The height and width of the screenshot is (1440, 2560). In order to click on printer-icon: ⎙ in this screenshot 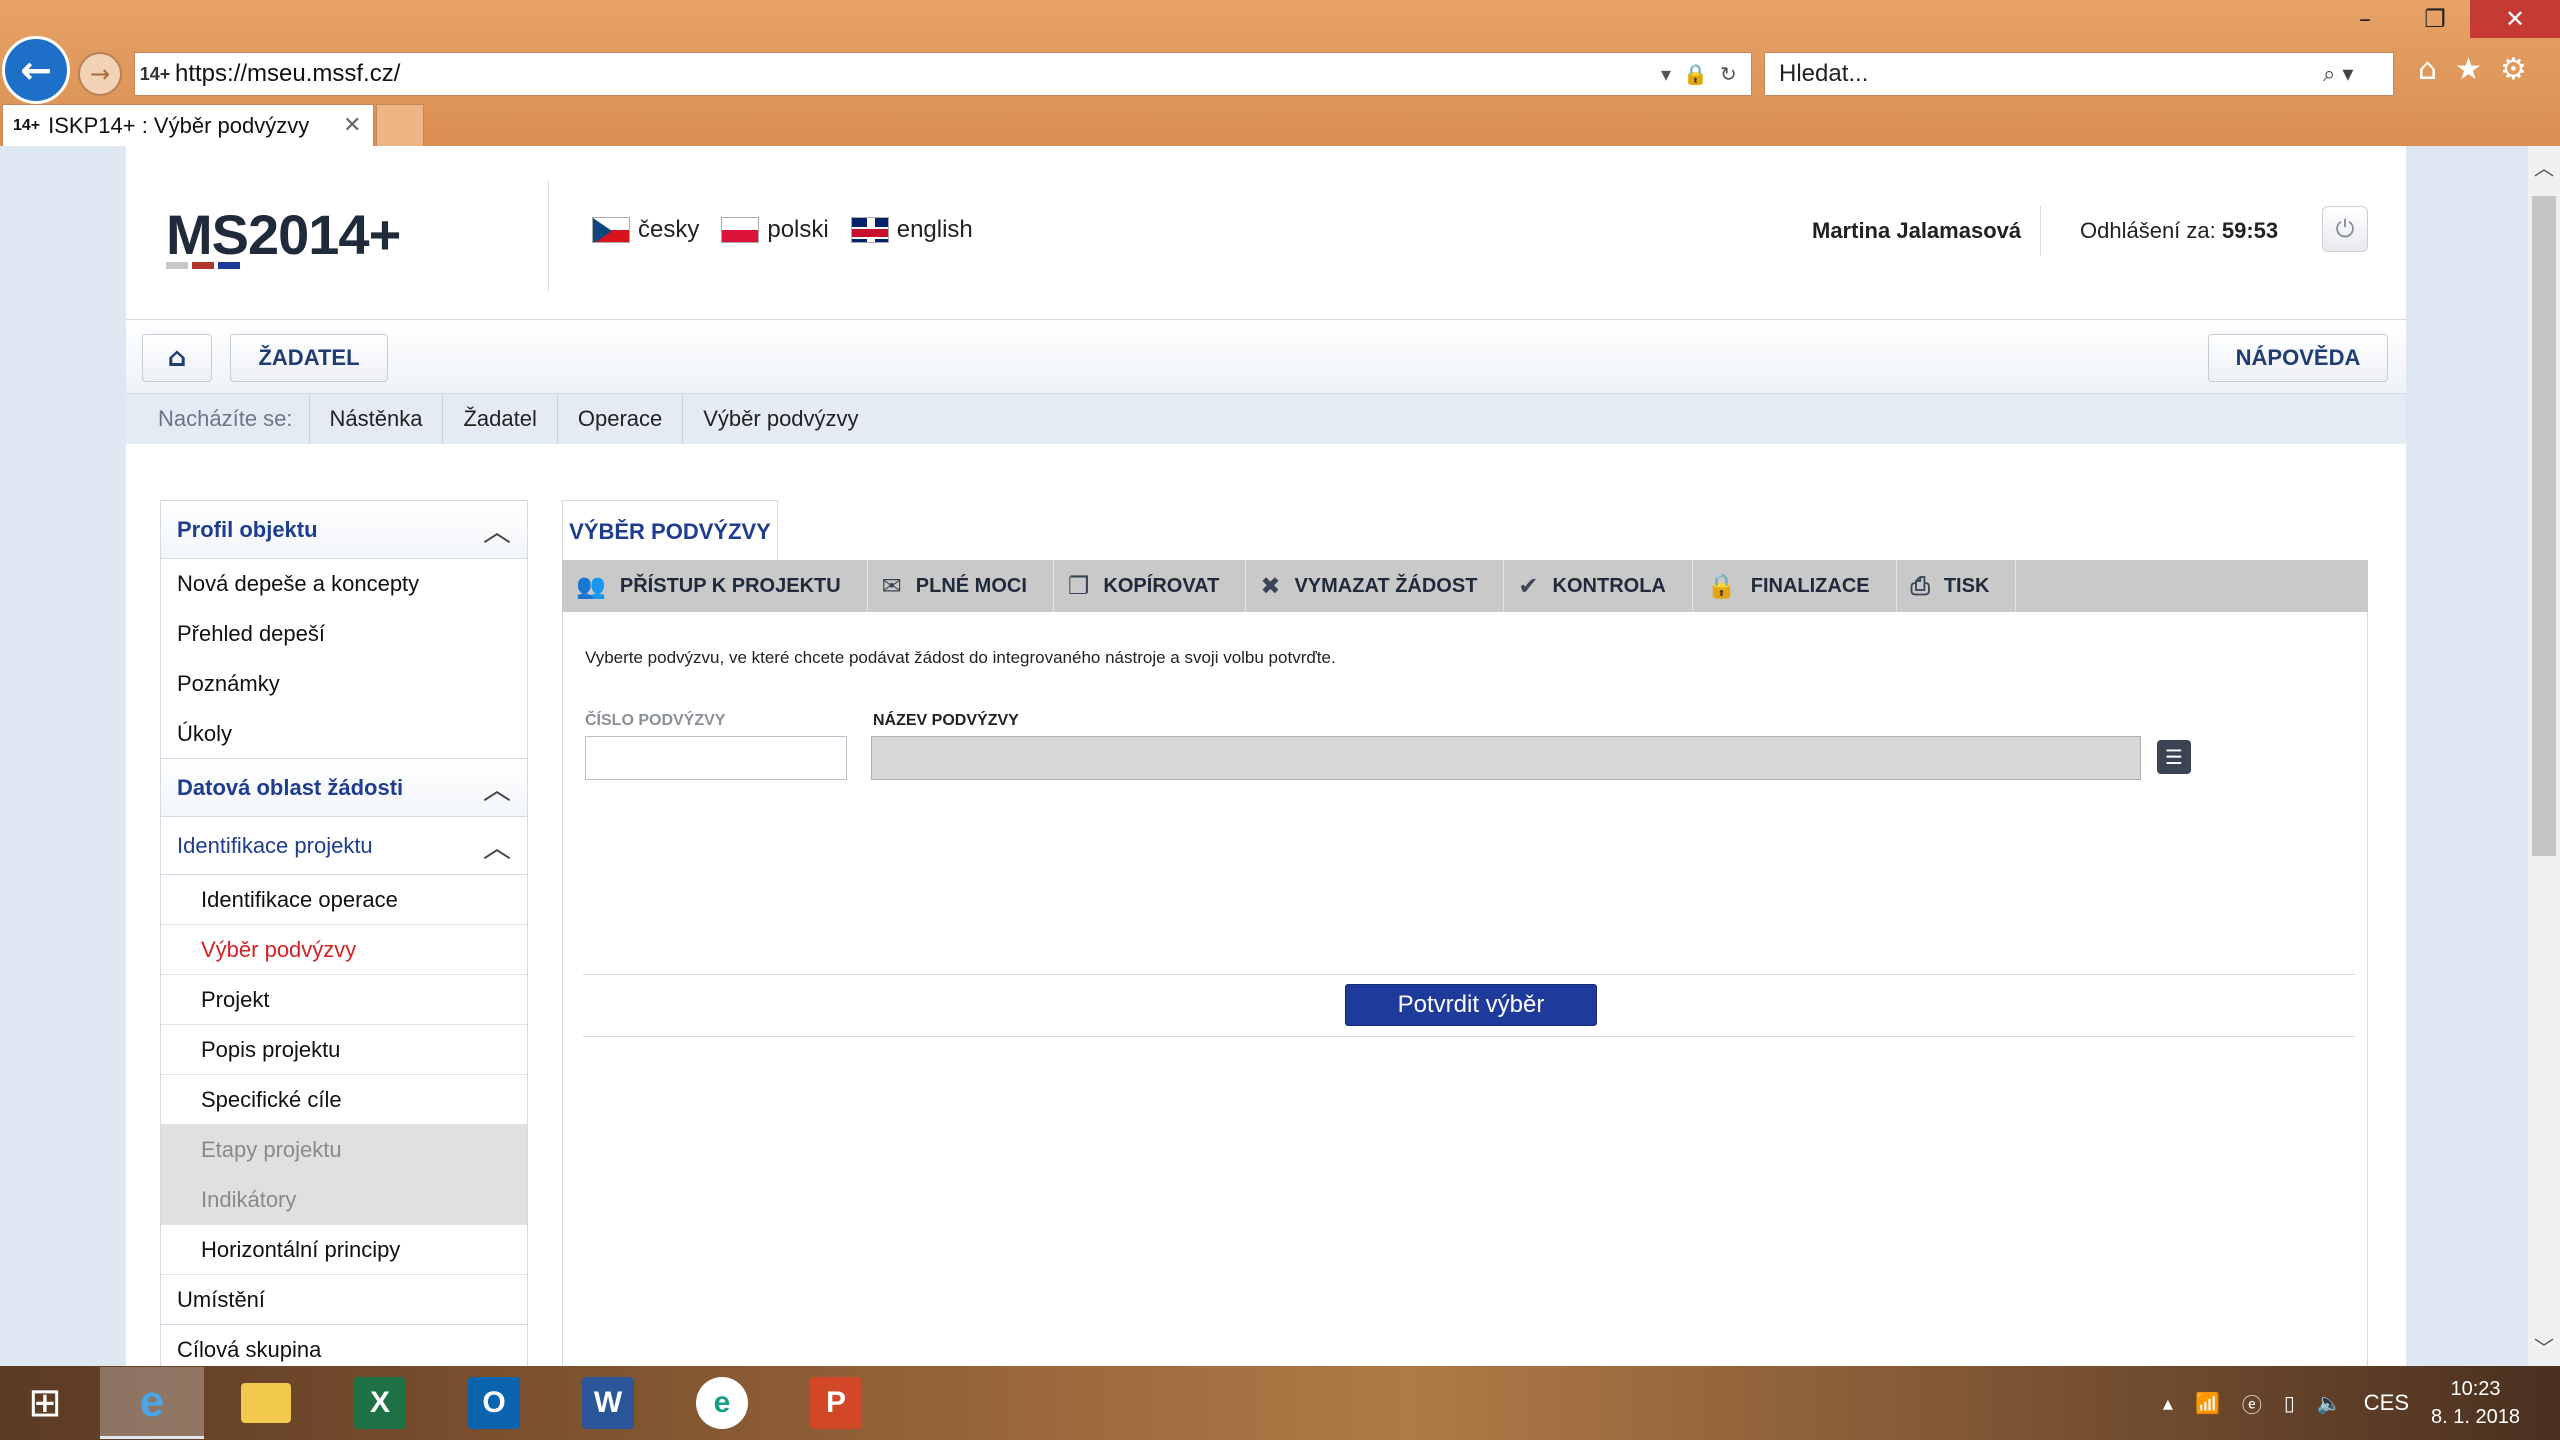, I will do `click(1920, 586)`.